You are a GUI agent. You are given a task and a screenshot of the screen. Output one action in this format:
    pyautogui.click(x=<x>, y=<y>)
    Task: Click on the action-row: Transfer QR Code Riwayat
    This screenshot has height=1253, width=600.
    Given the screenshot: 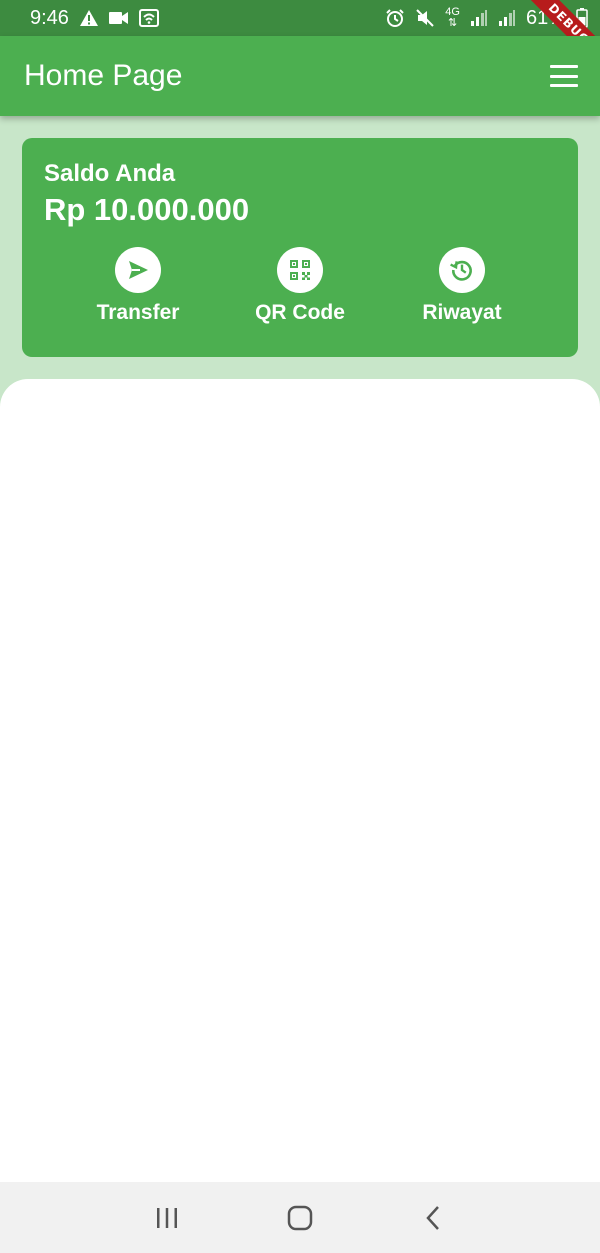 What is the action you would take?
    pyautogui.click(x=300, y=286)
    